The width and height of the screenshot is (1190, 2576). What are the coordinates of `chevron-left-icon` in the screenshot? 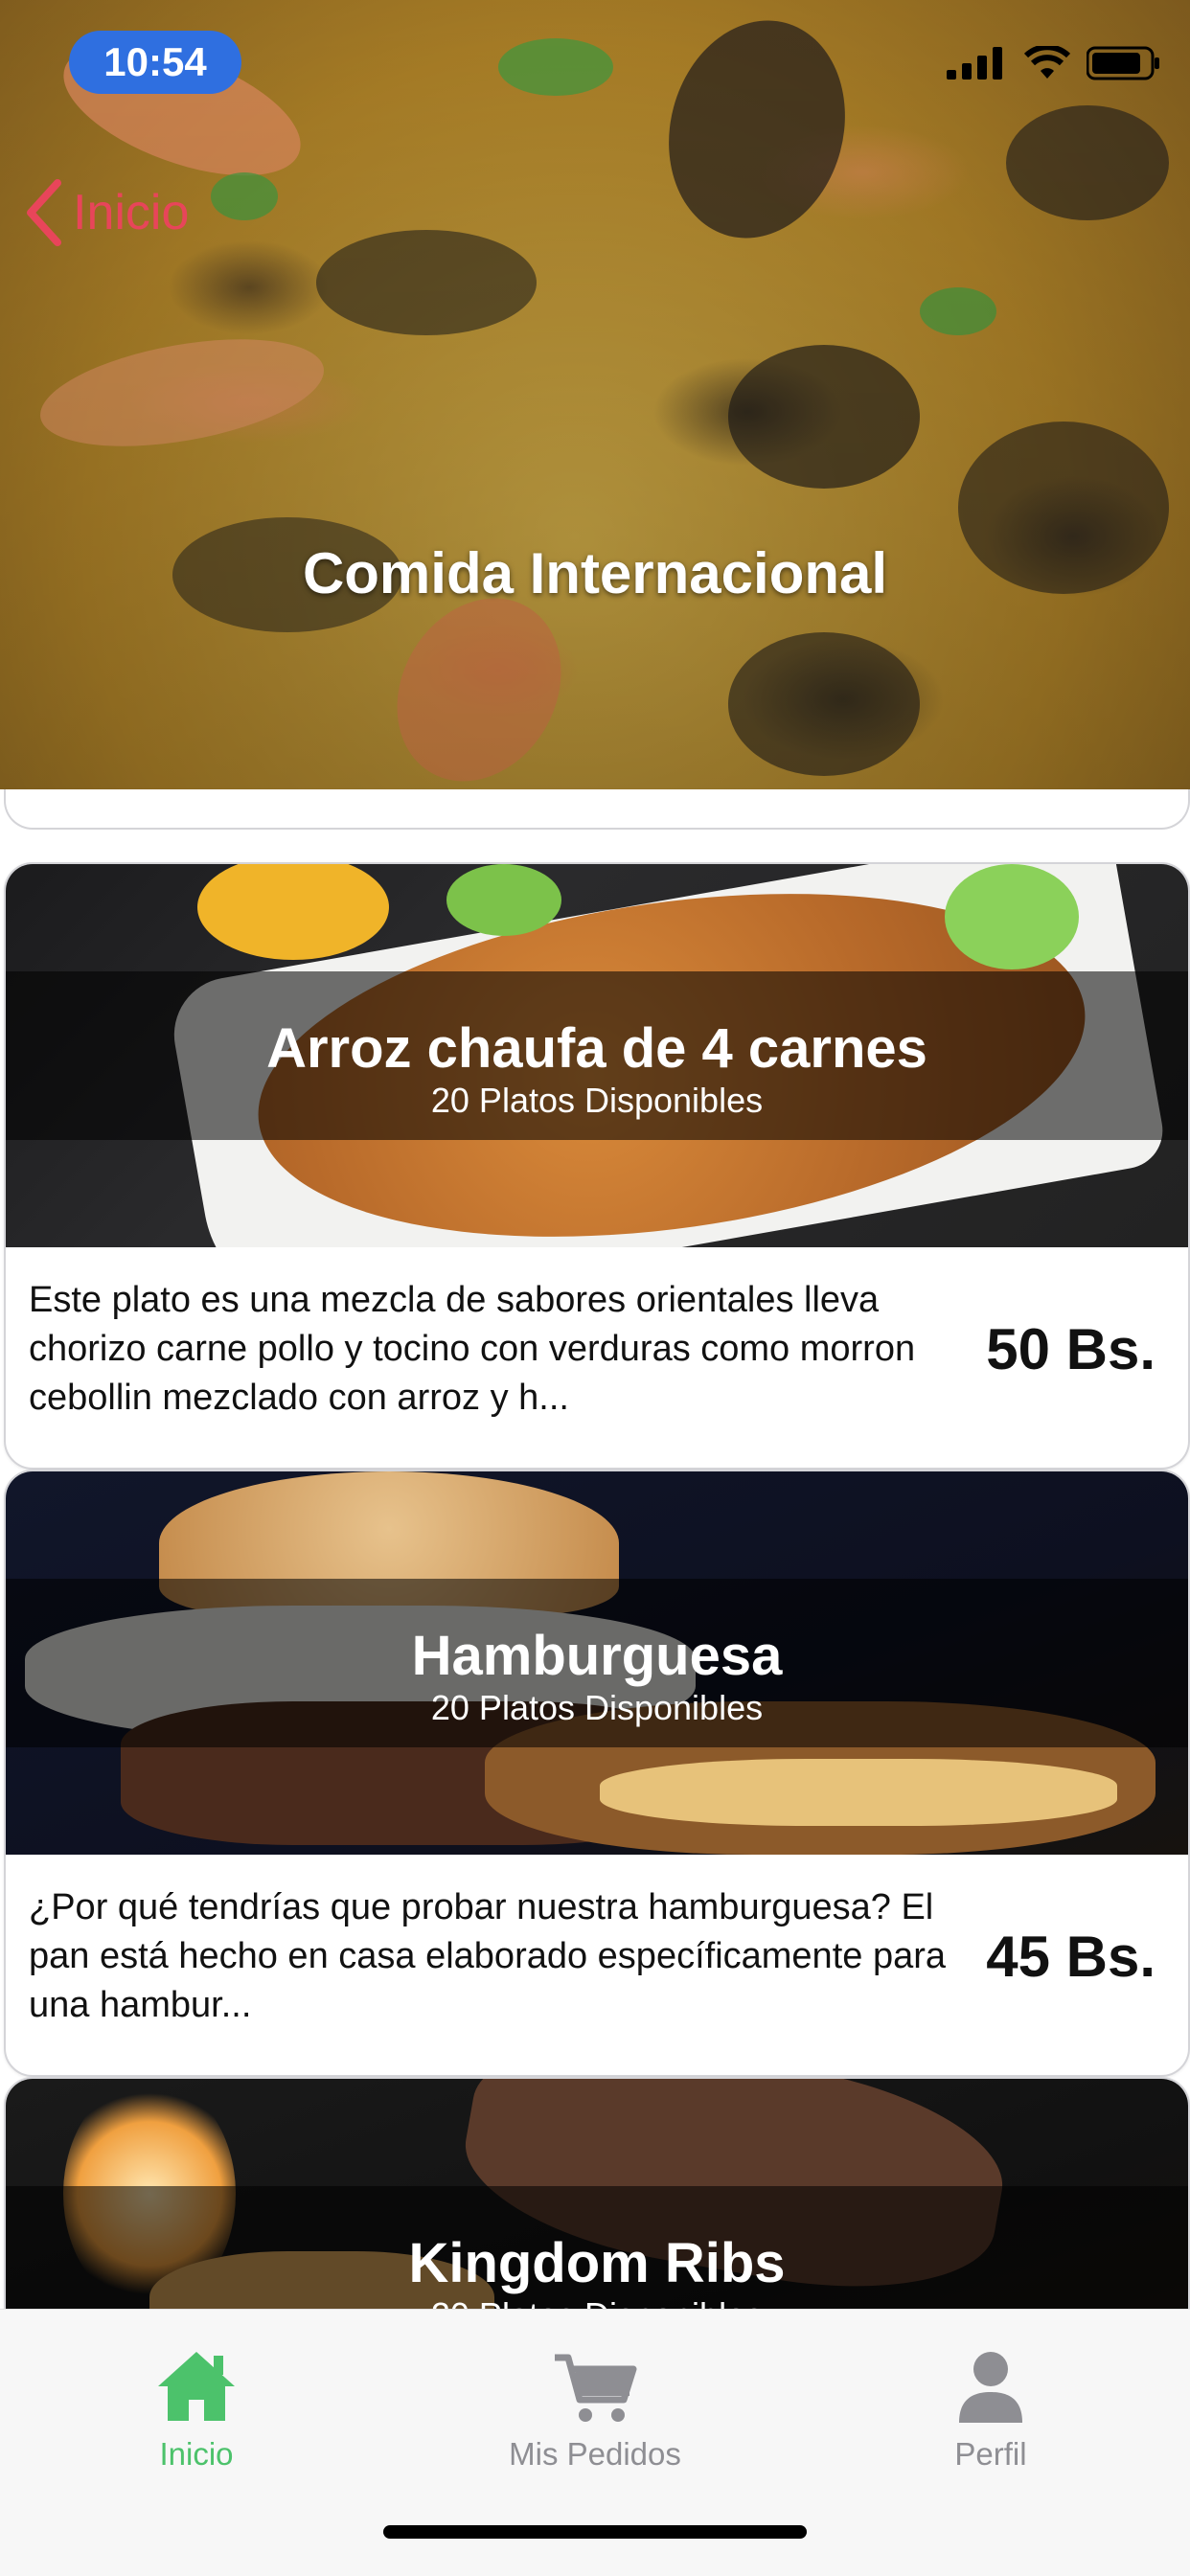 It's located at (44, 212).